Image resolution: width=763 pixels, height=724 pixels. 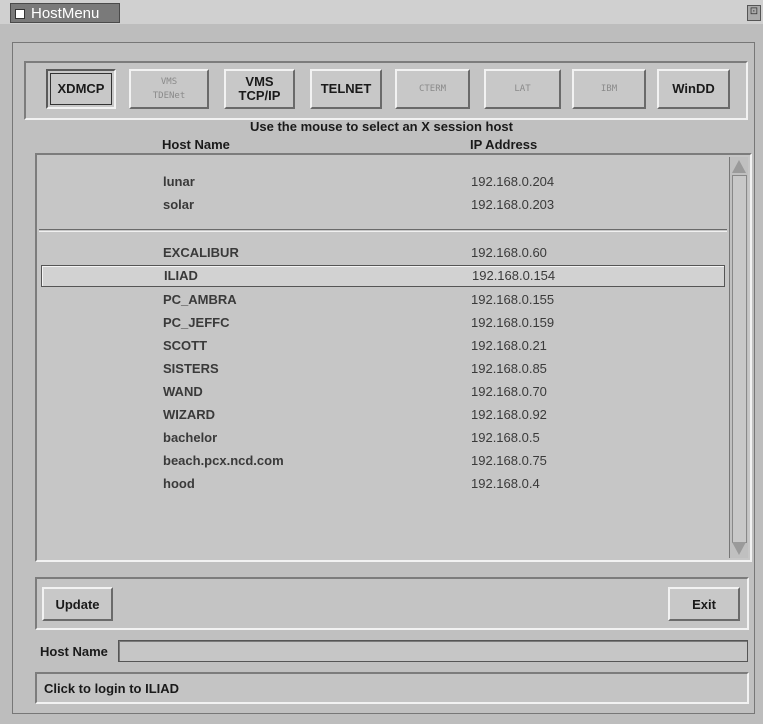 I want to click on telnet-button-label: TELNET, so click(x=346, y=88).